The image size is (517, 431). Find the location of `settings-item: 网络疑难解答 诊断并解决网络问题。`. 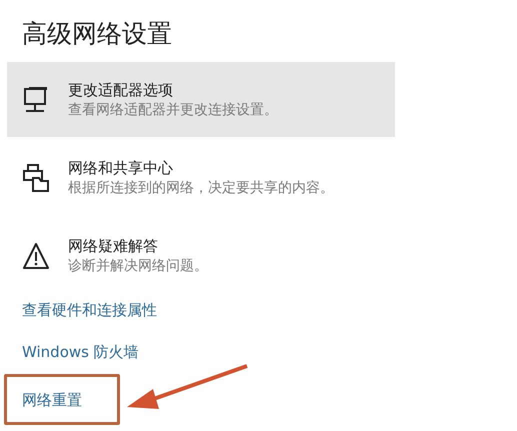

settings-item: 网络疑难解答 诊断并解决网络问题。 is located at coordinates (201, 255).